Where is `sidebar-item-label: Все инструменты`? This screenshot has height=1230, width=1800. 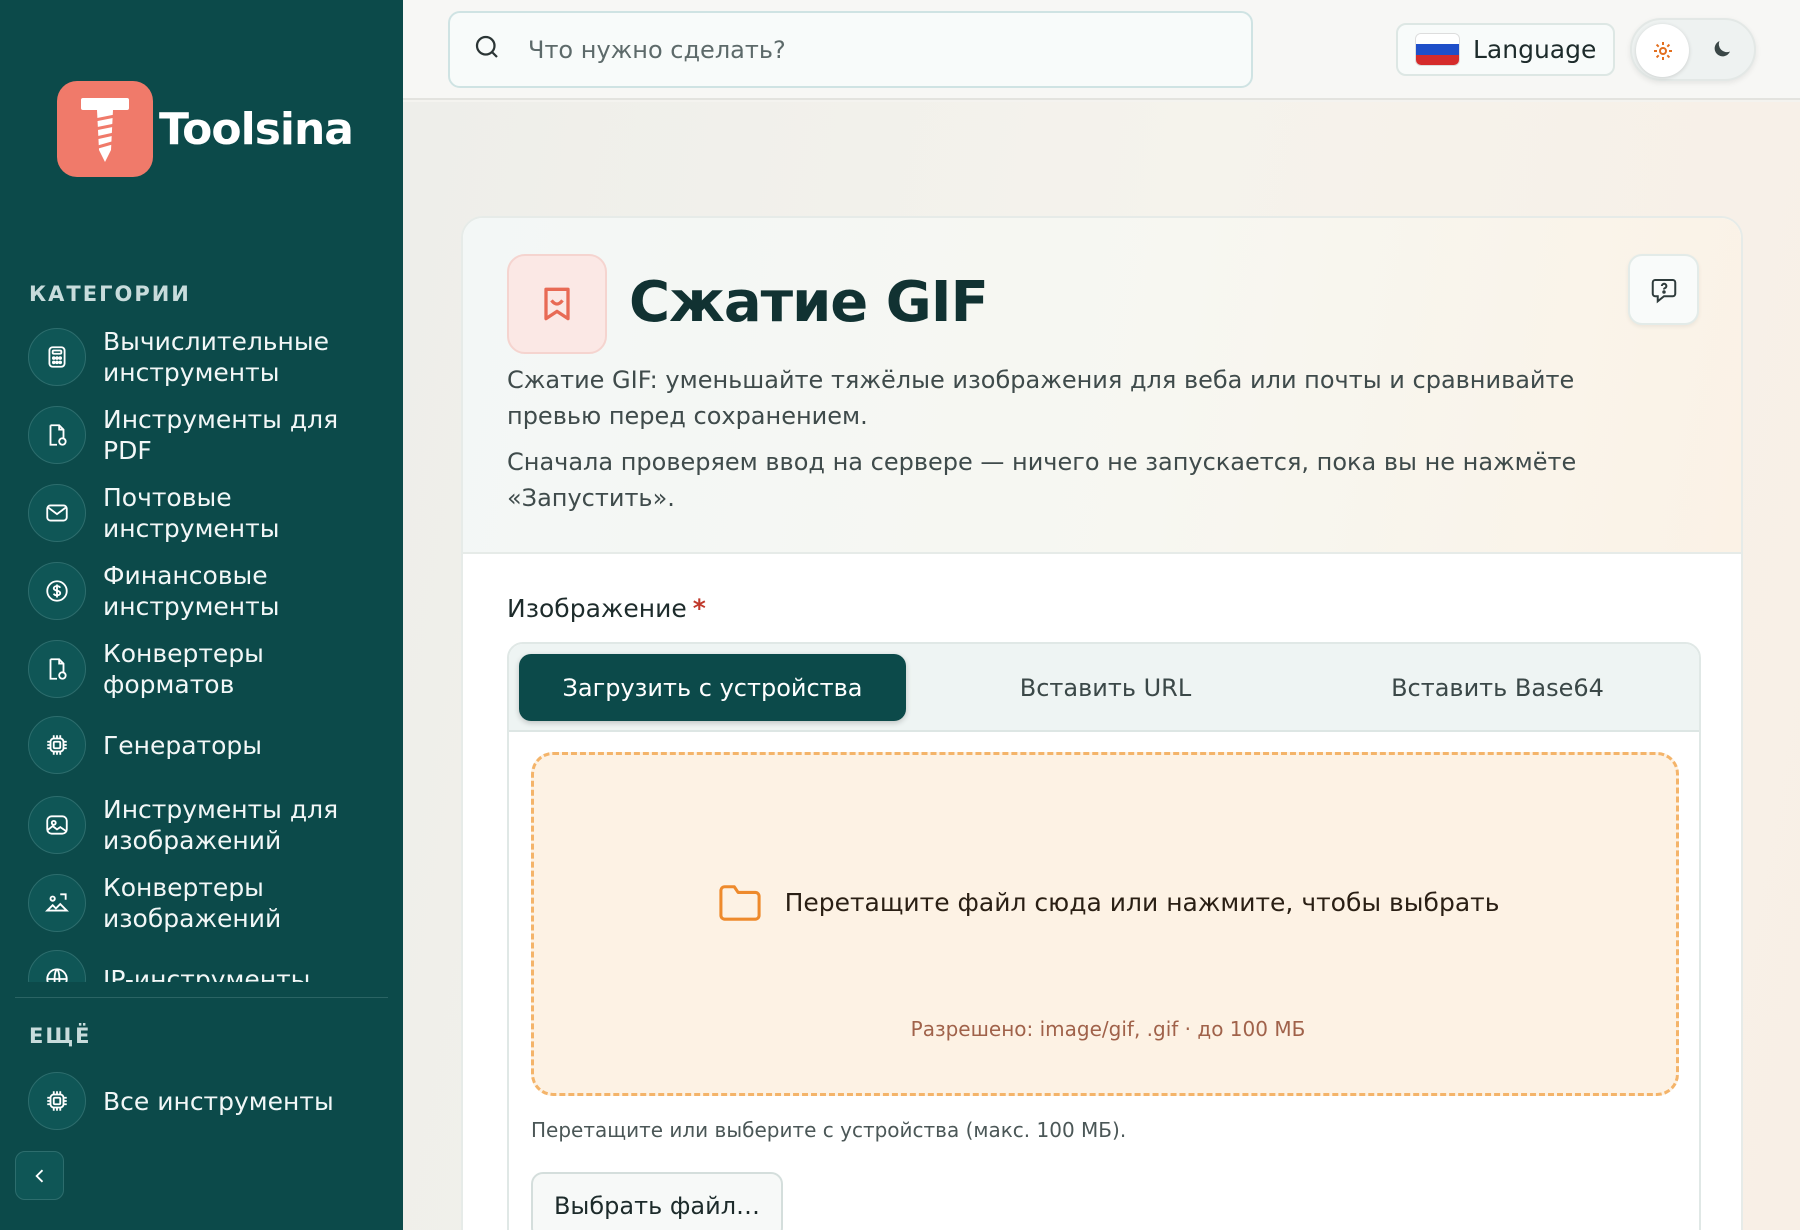 sidebar-item-label: Все инструменты is located at coordinates (218, 1101).